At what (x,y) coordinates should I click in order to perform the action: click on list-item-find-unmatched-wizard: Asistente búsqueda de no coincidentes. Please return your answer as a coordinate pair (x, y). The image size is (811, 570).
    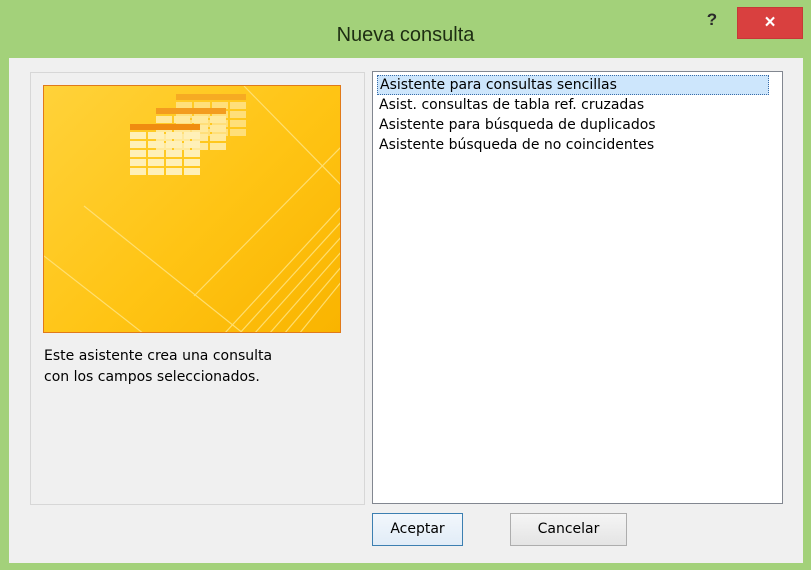
    Looking at the image, I should click on (573, 145).